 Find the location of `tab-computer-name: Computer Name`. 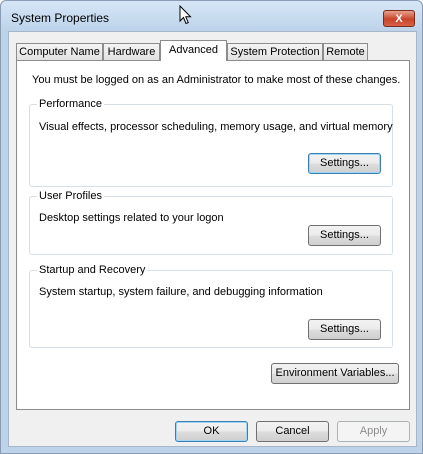

tab-computer-name: Computer Name is located at coordinates (59, 51).